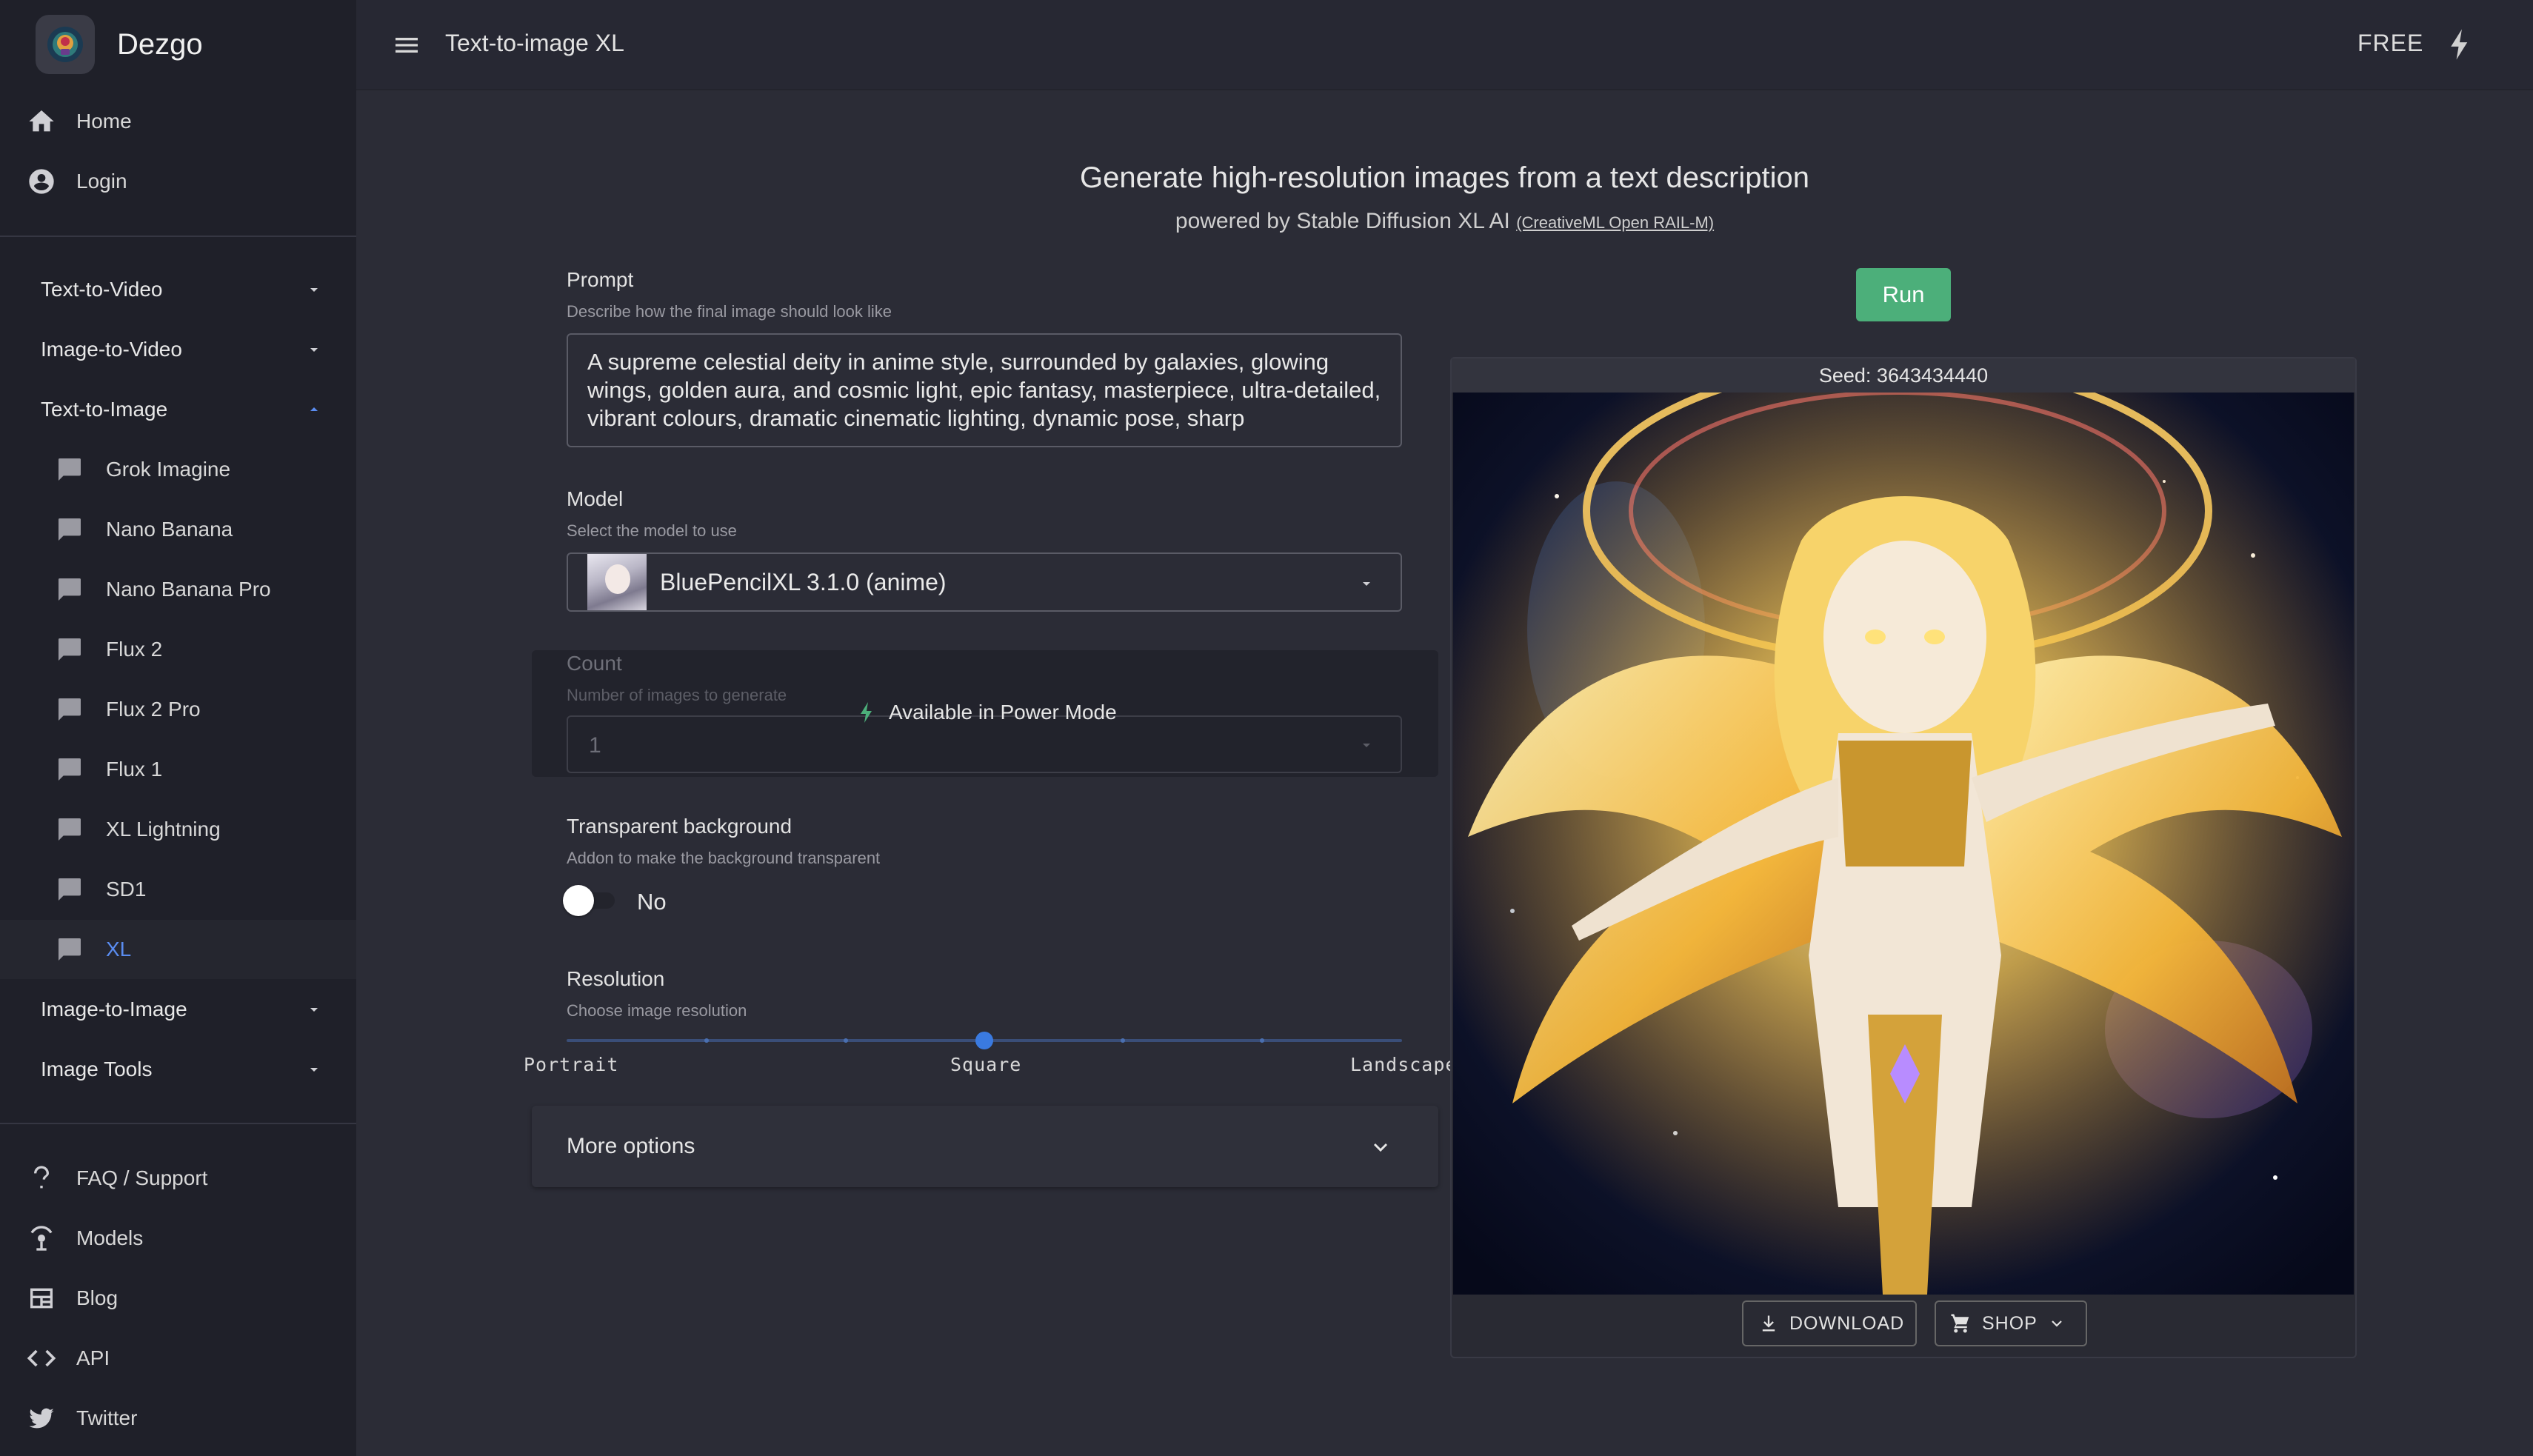  What do you see at coordinates (119, 949) in the screenshot?
I see `sidebar-item-label: XL` at bounding box center [119, 949].